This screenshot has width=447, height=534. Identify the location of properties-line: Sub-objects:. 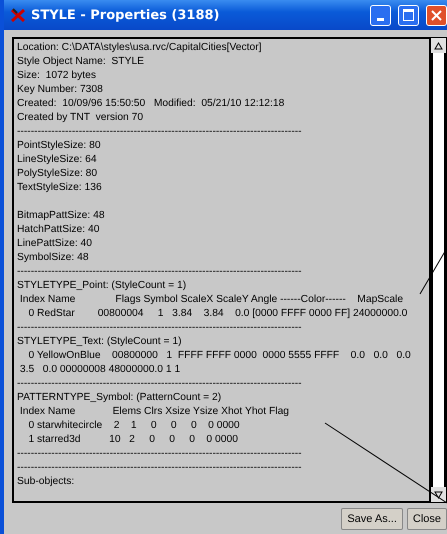
(46, 482).